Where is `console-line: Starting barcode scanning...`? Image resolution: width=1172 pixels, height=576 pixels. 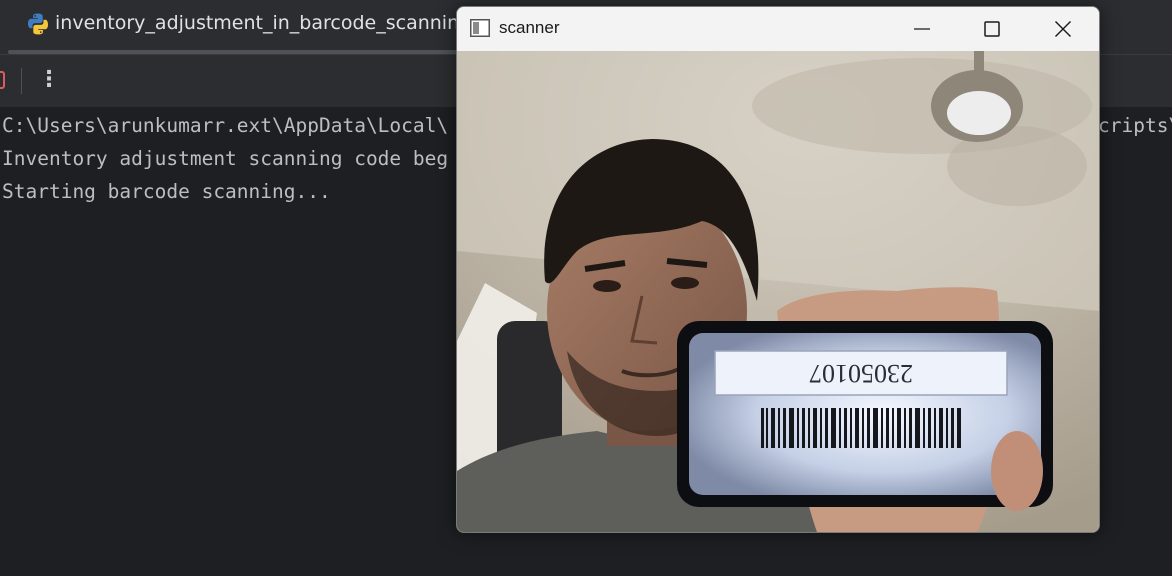
console-line: Starting barcode scanning... is located at coordinates (166, 191).